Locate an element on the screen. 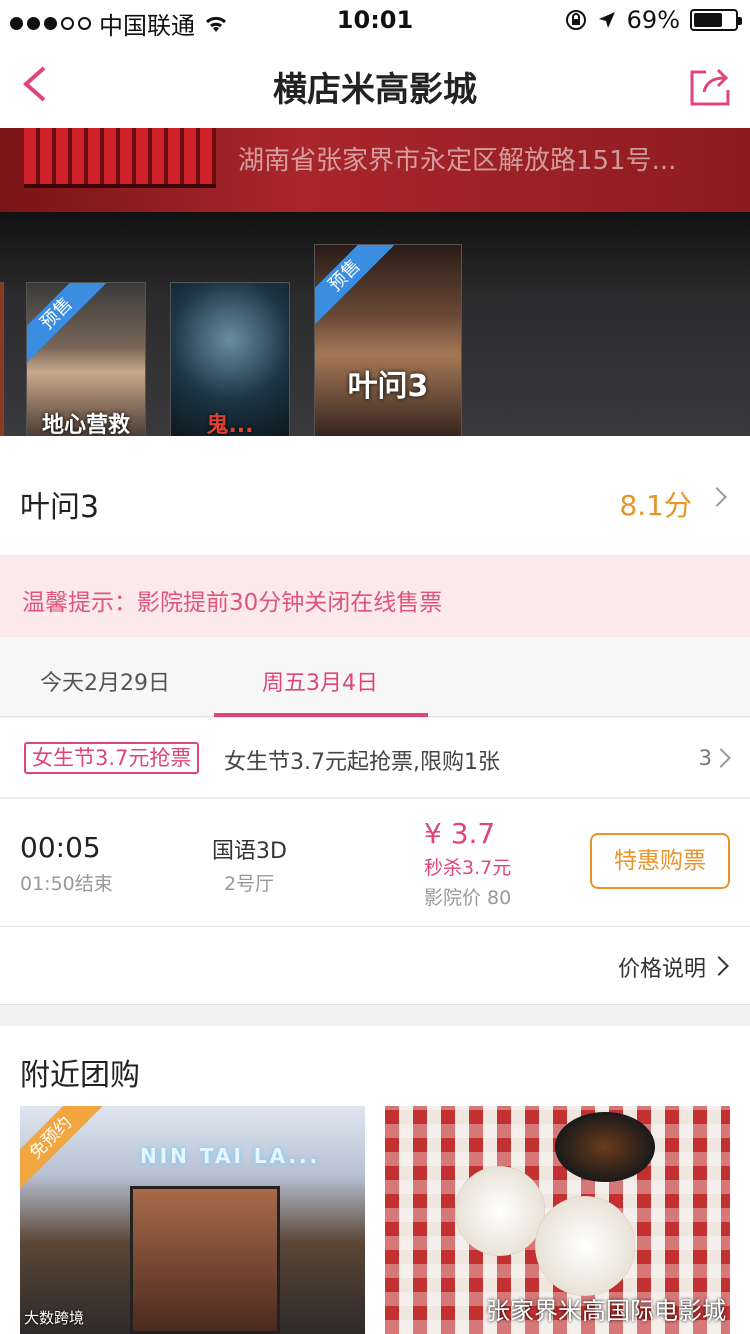 This screenshot has width=750, height=1334. promo-tag: 女生节3.7元抢票 is located at coordinates (112, 758).